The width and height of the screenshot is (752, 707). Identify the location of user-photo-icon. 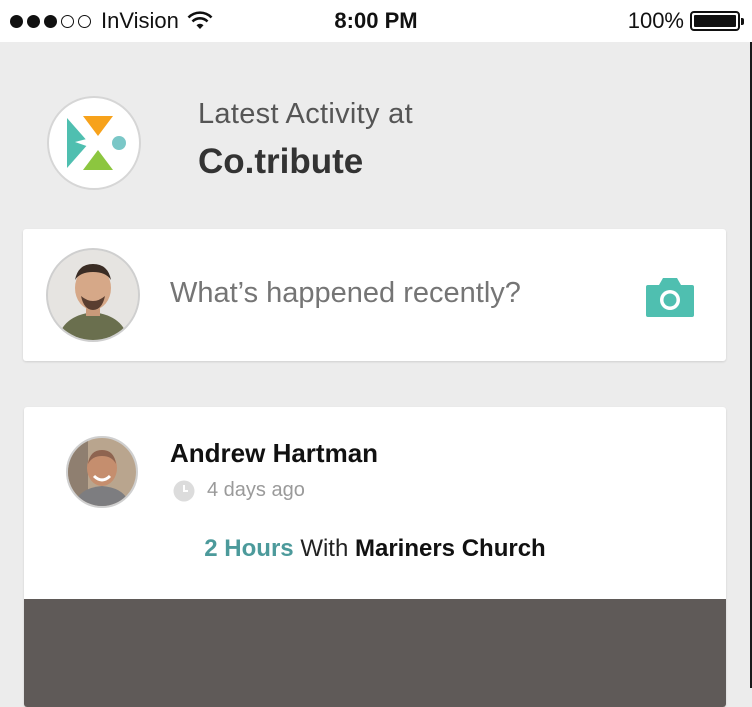
(93, 295).